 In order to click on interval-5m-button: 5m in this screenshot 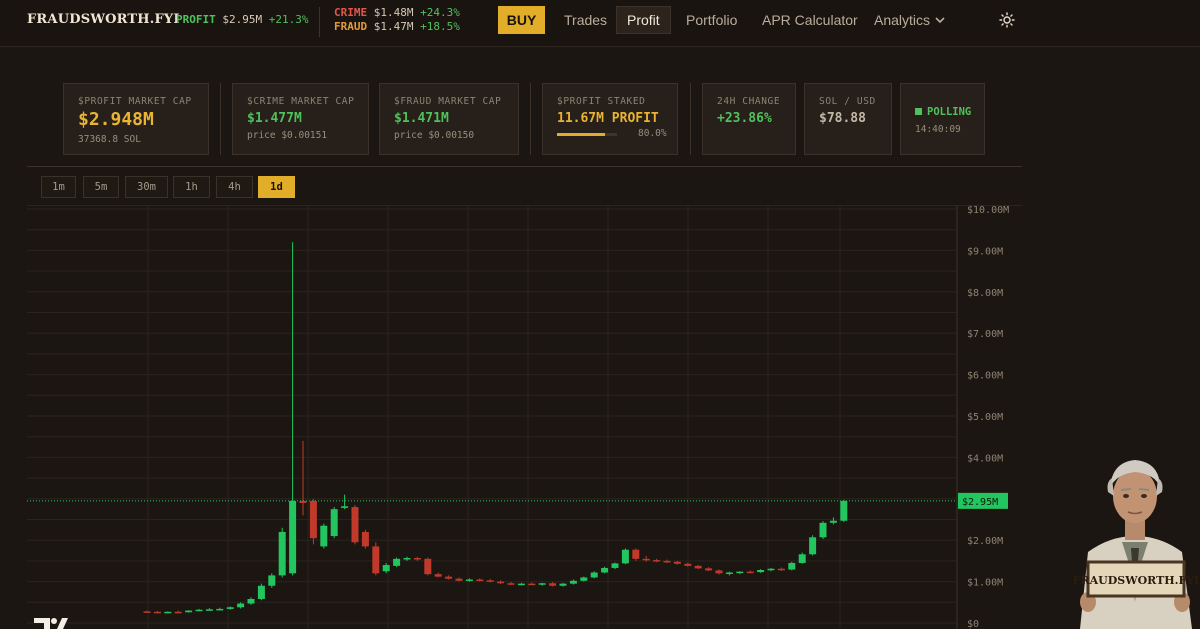, I will do `click(101, 187)`.